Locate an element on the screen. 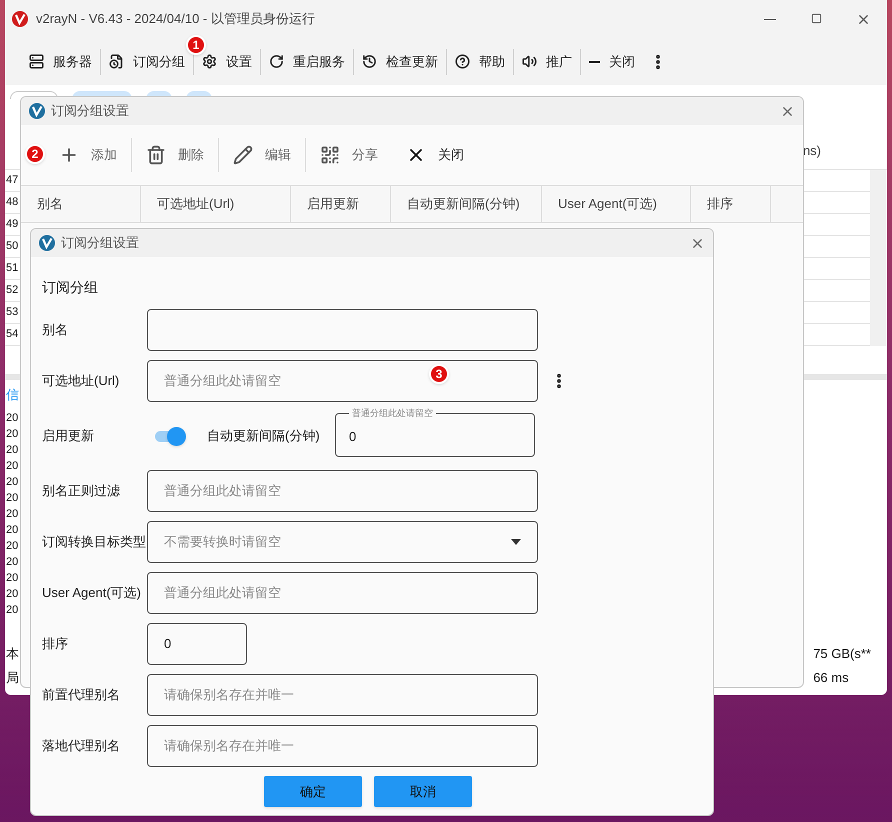  field-label: 可选地址(Url) is located at coordinates (81, 381).